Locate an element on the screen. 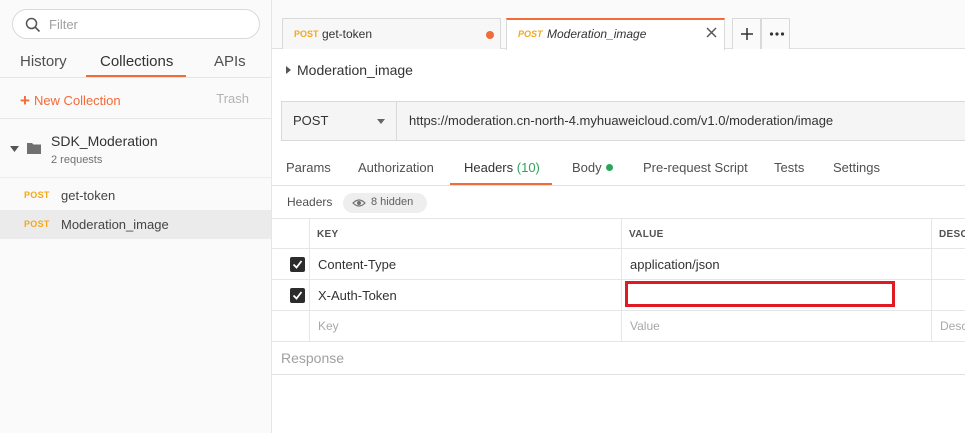  table-row: Content-Type application/json is located at coordinates (618, 264).